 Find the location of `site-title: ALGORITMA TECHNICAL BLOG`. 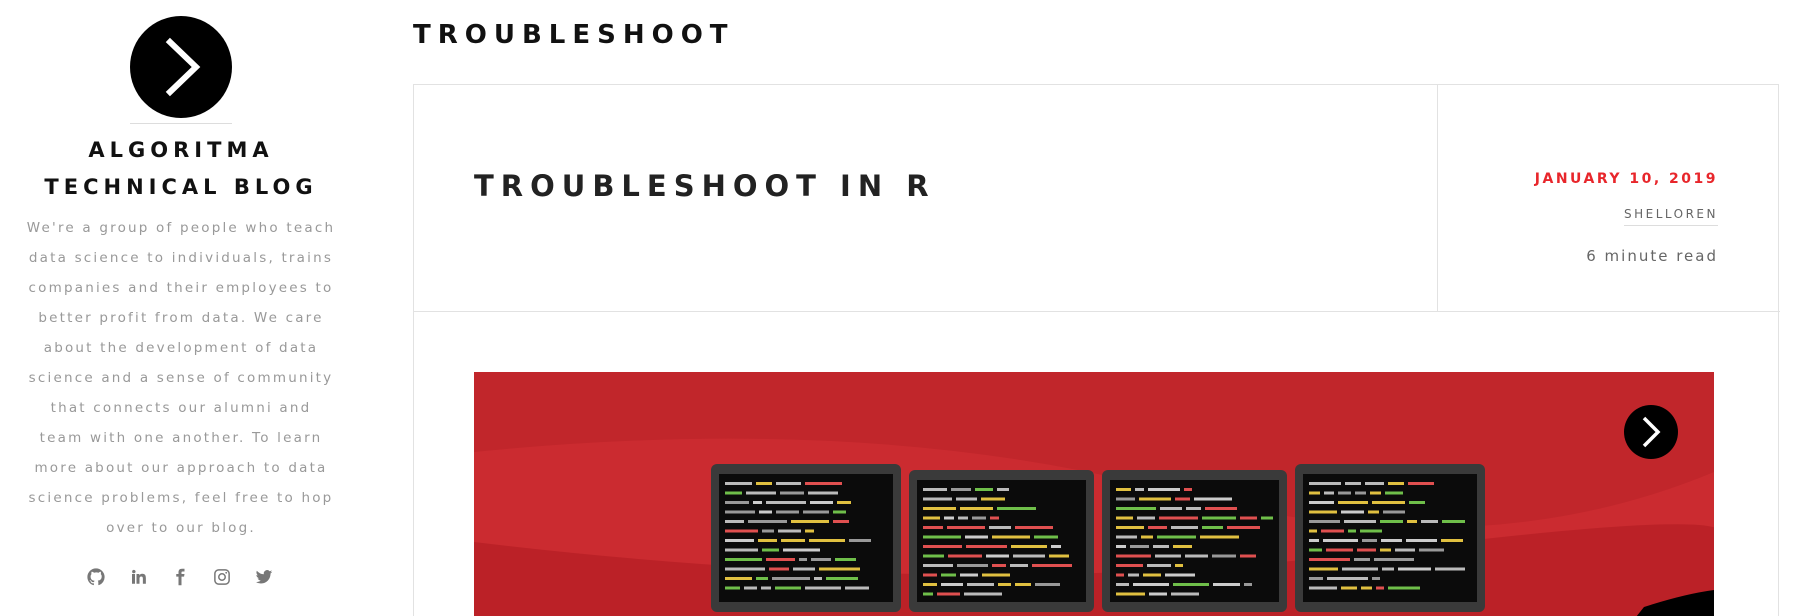

site-title: ALGORITMA TECHNICAL BLOG is located at coordinates (181, 169).